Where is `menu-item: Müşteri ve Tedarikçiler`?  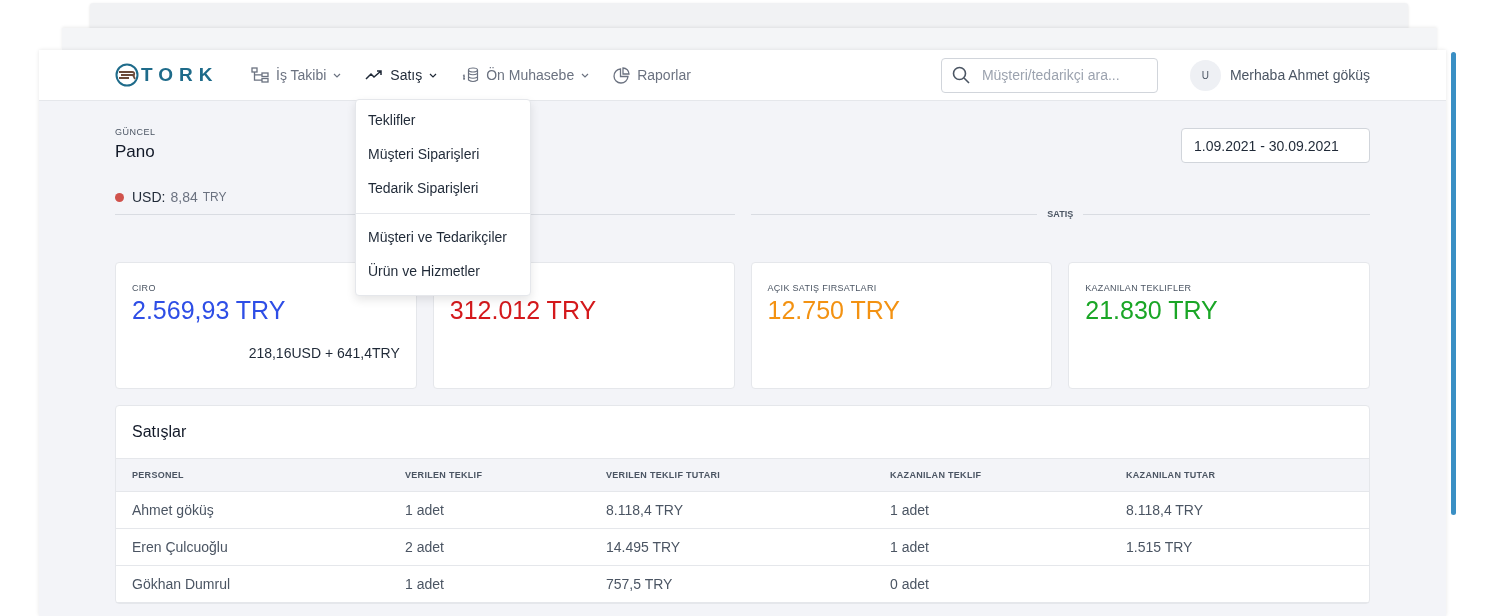
menu-item: Müşteri ve Tedarikçiler is located at coordinates (443, 238).